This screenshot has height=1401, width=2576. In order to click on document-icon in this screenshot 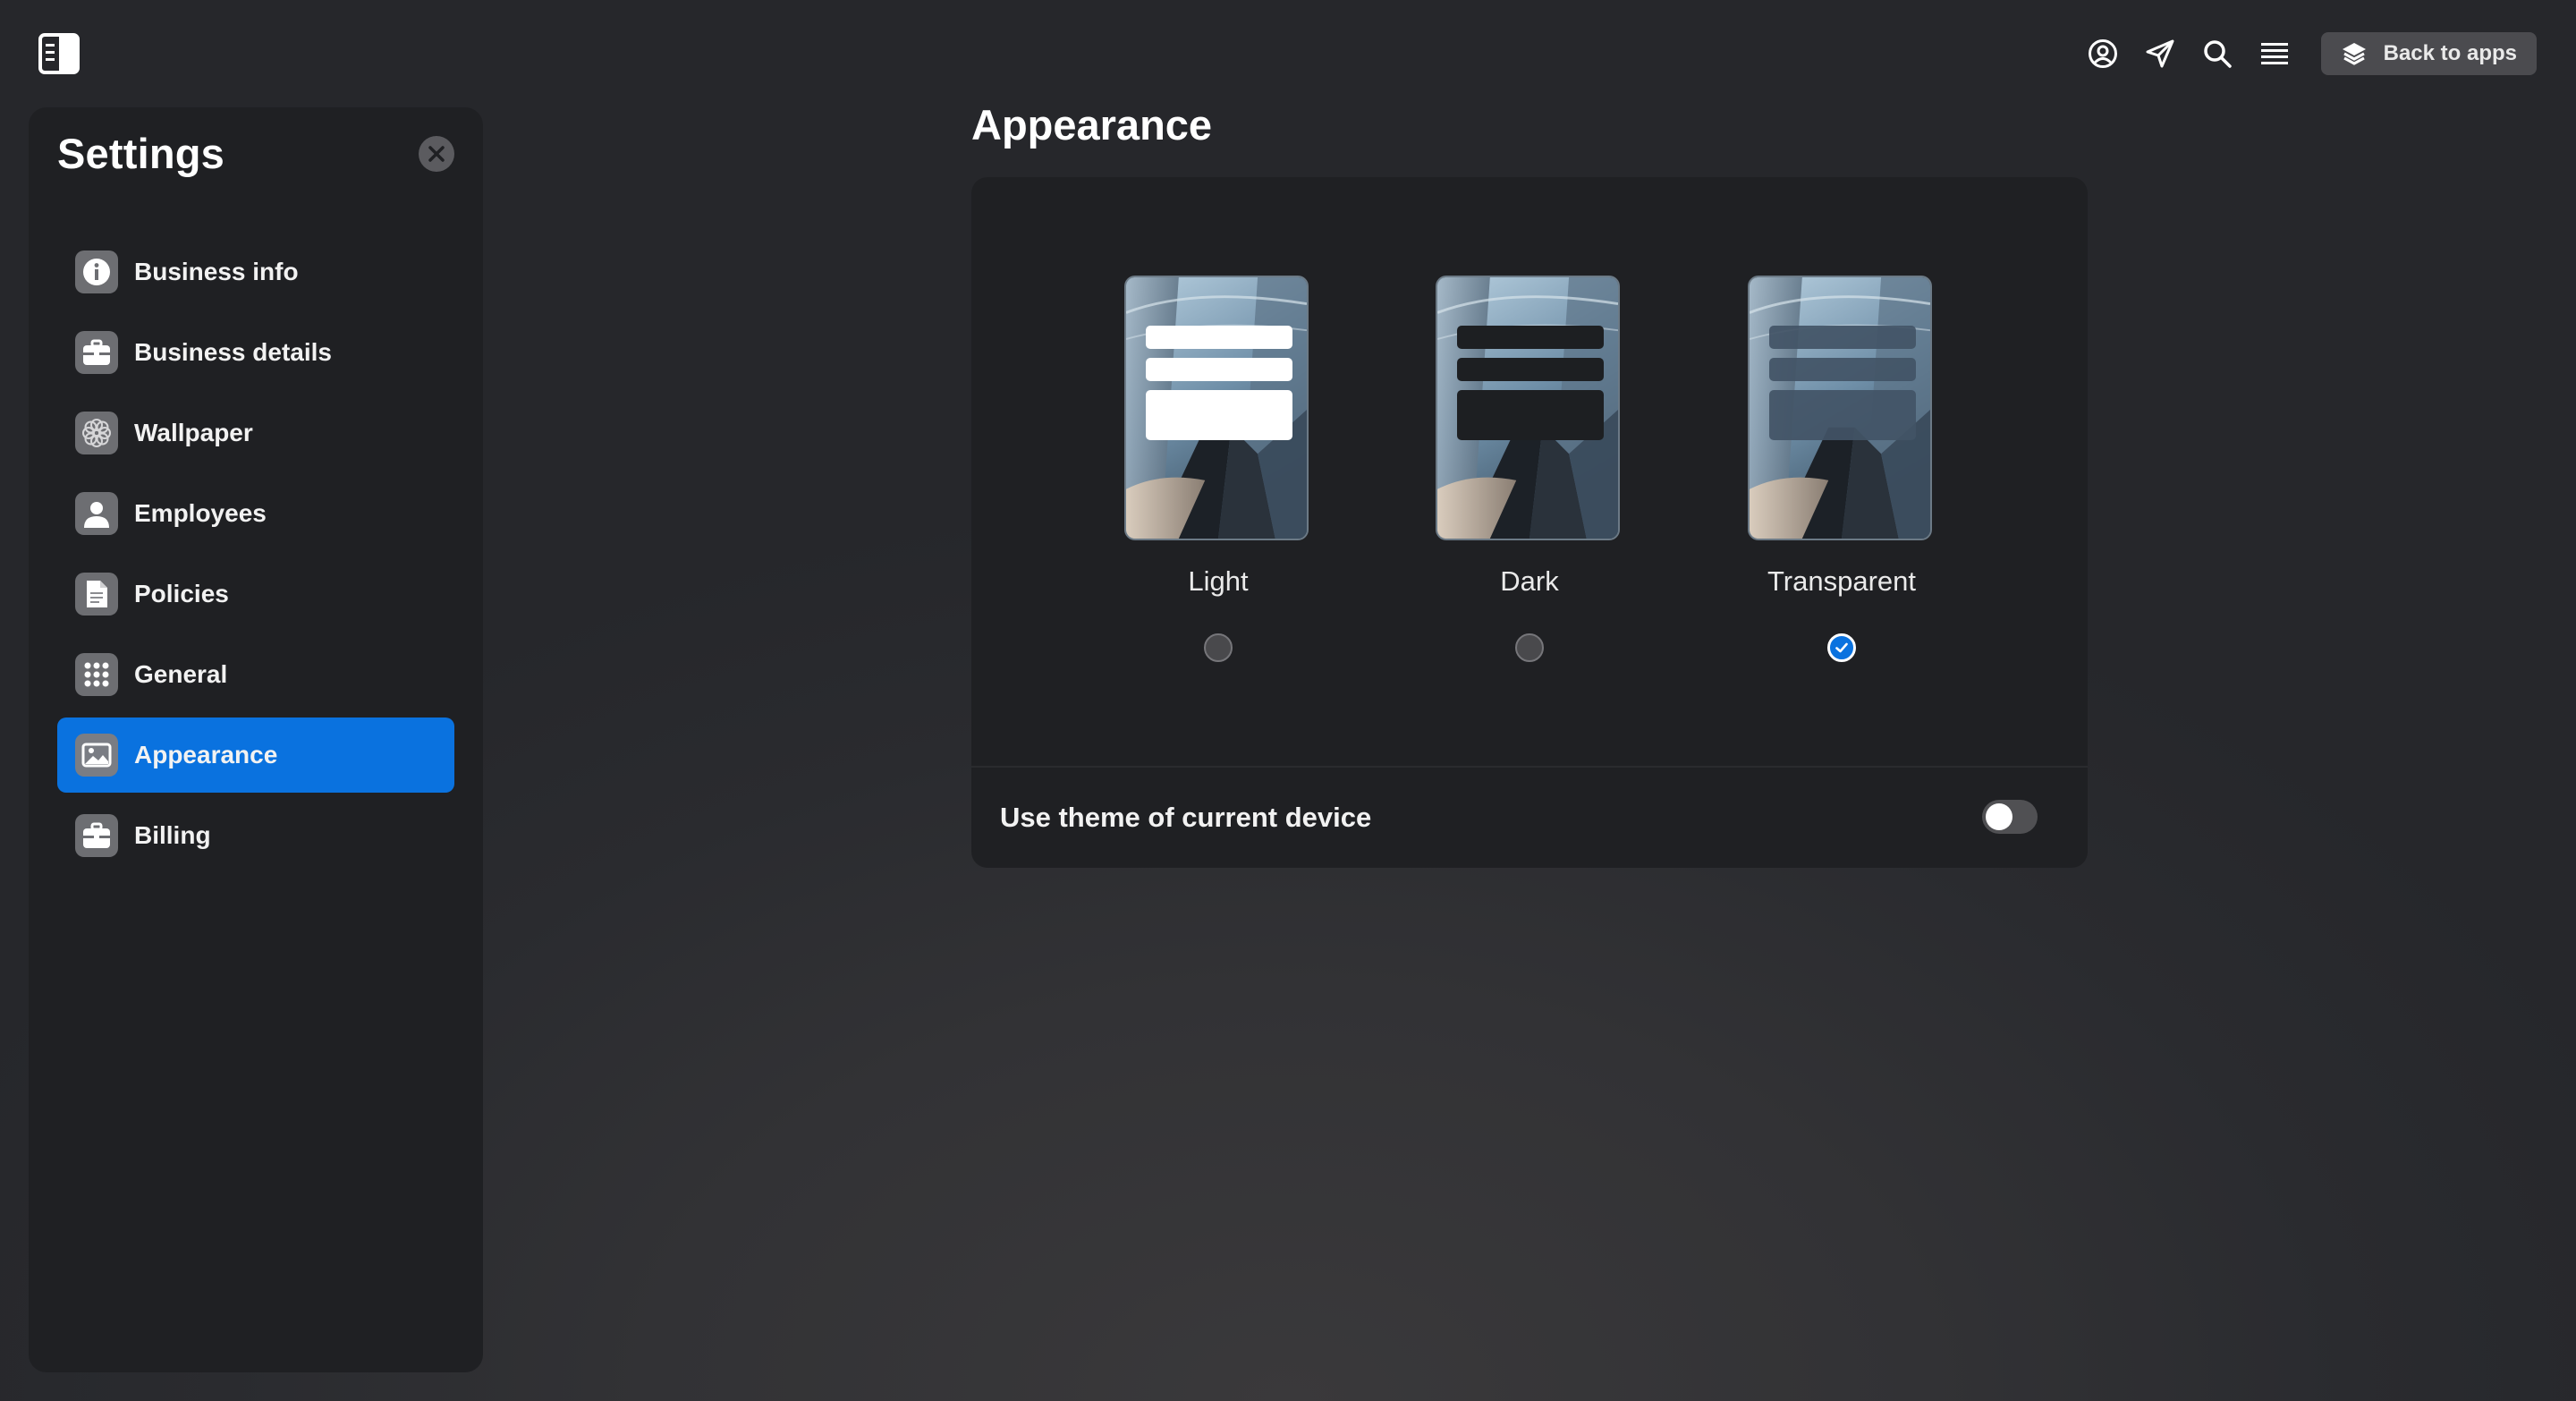, I will do `click(96, 594)`.